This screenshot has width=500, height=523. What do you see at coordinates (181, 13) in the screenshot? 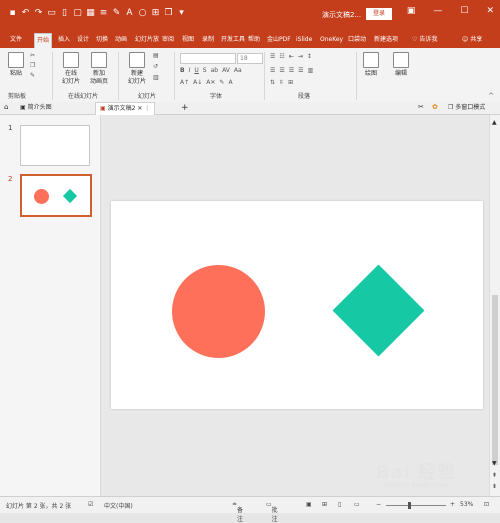
I see `more-icon: ▾` at bounding box center [181, 13].